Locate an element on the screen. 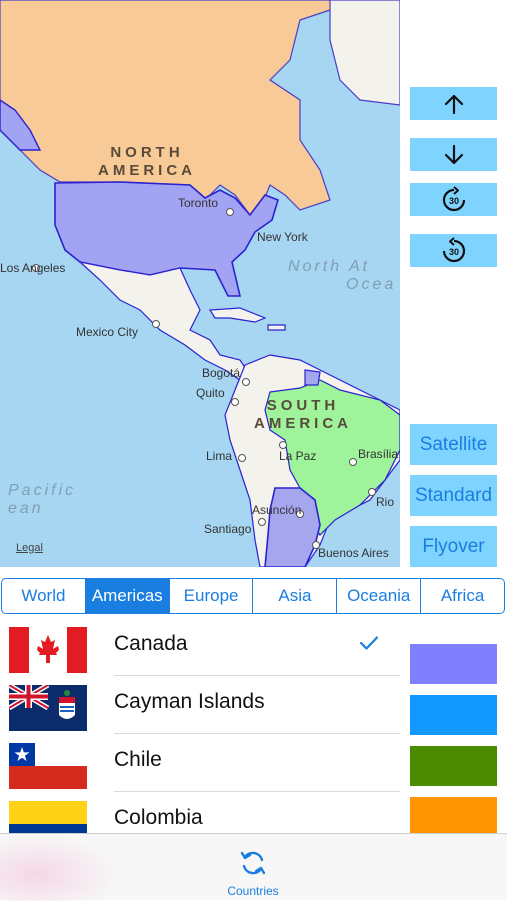 The height and width of the screenshot is (901, 507). list-item-colombia: Colombia is located at coordinates (200, 812).